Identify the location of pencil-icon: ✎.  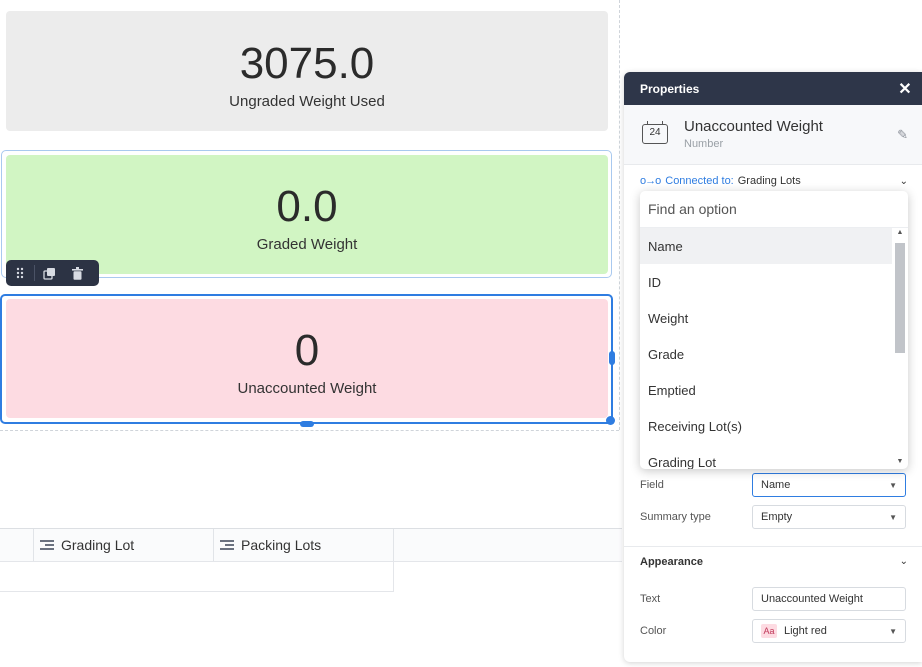
(902, 135).